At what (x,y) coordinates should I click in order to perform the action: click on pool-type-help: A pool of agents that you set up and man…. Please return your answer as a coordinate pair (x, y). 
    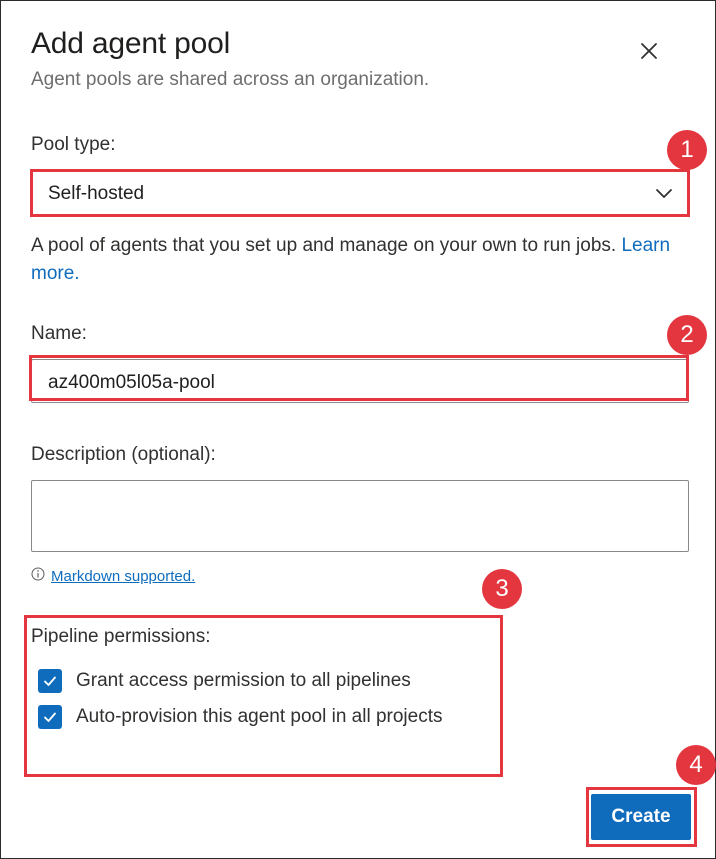
    Looking at the image, I should click on (351, 260).